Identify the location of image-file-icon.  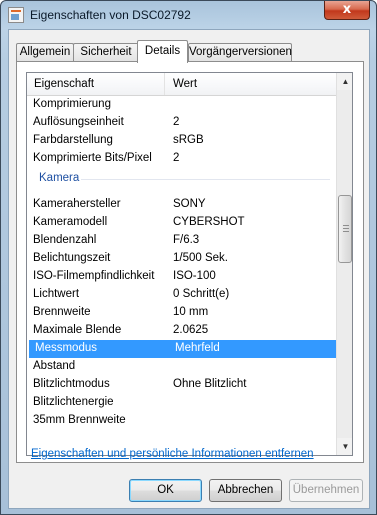
(16, 15).